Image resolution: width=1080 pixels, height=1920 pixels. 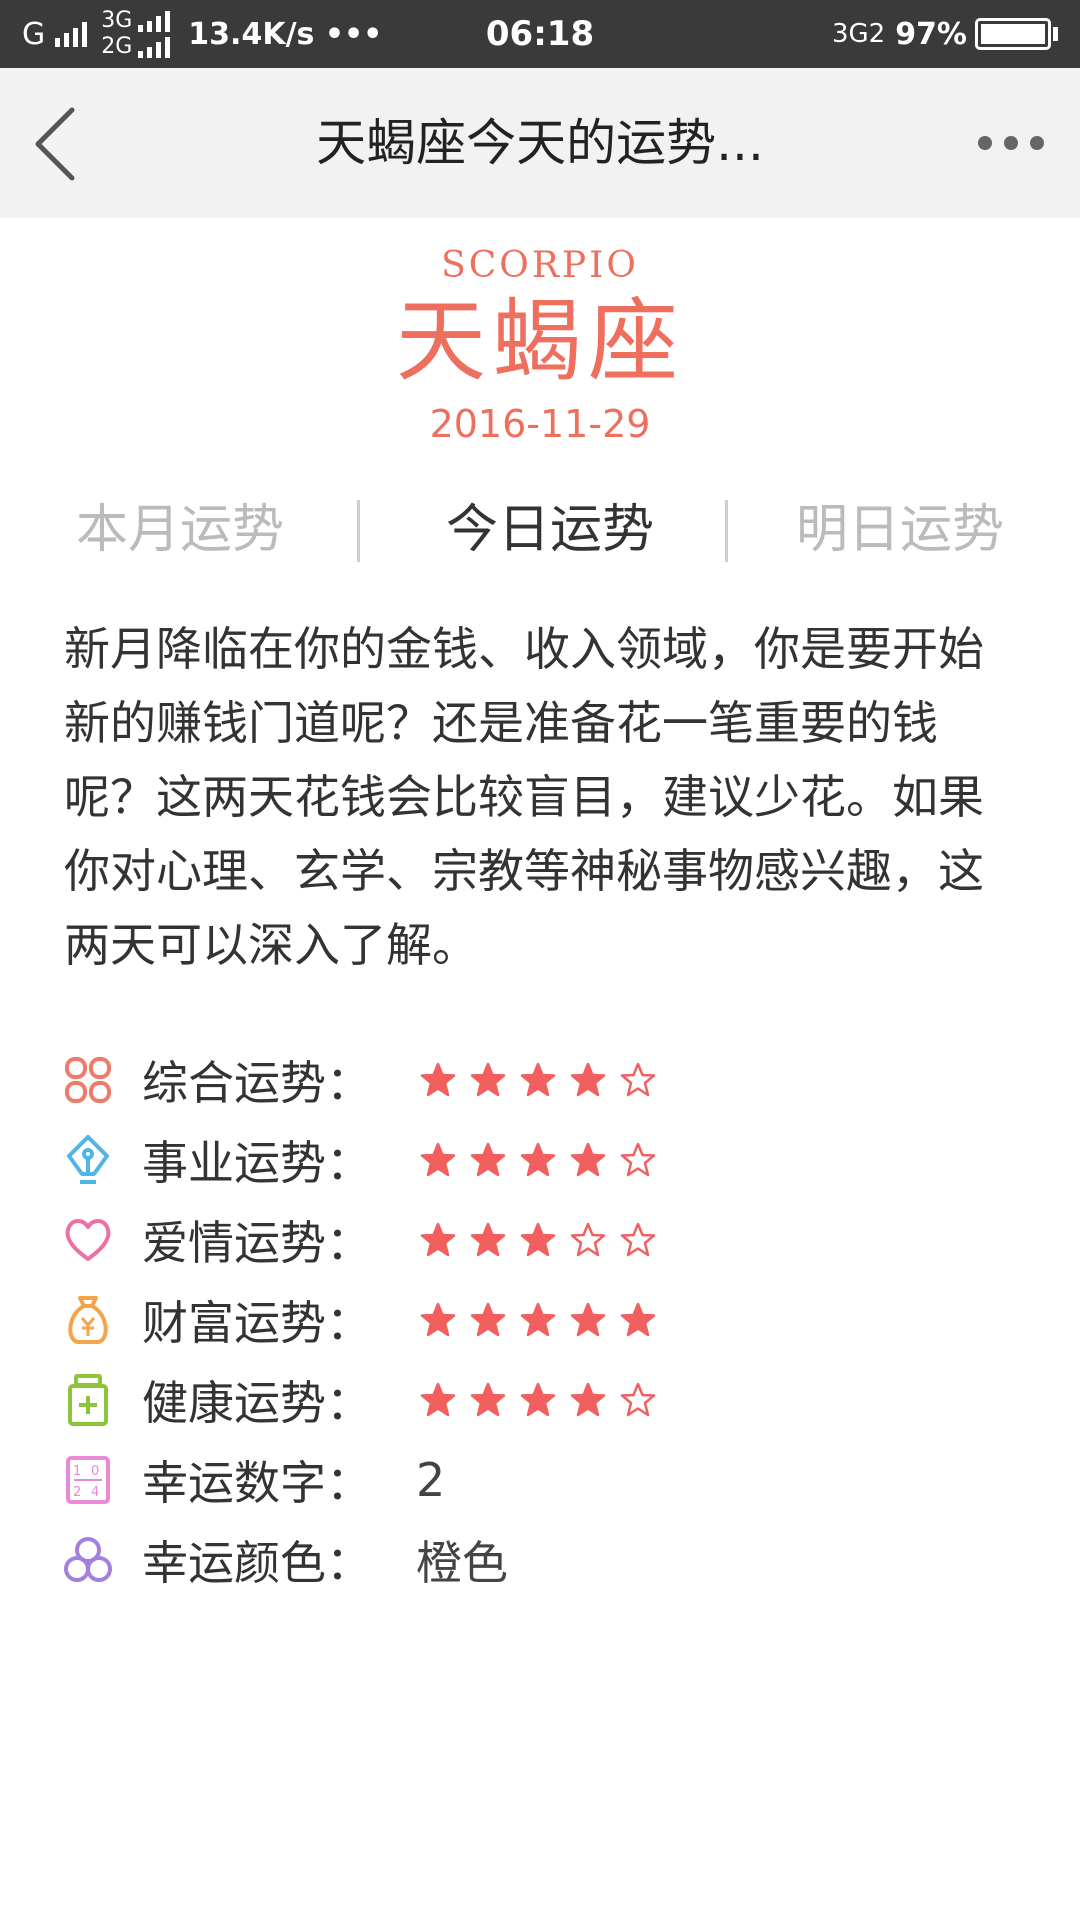 I want to click on rating-row: 综合运势：, so click(x=540, y=1080).